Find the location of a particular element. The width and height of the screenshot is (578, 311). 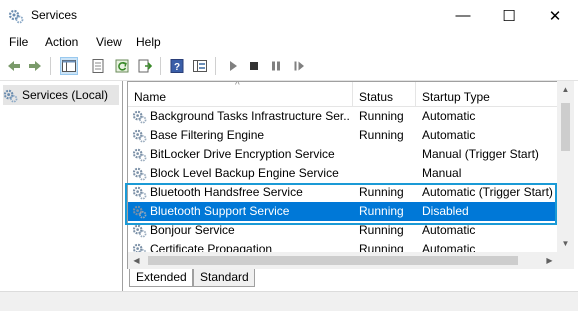

menu-file: File is located at coordinates (18, 42).